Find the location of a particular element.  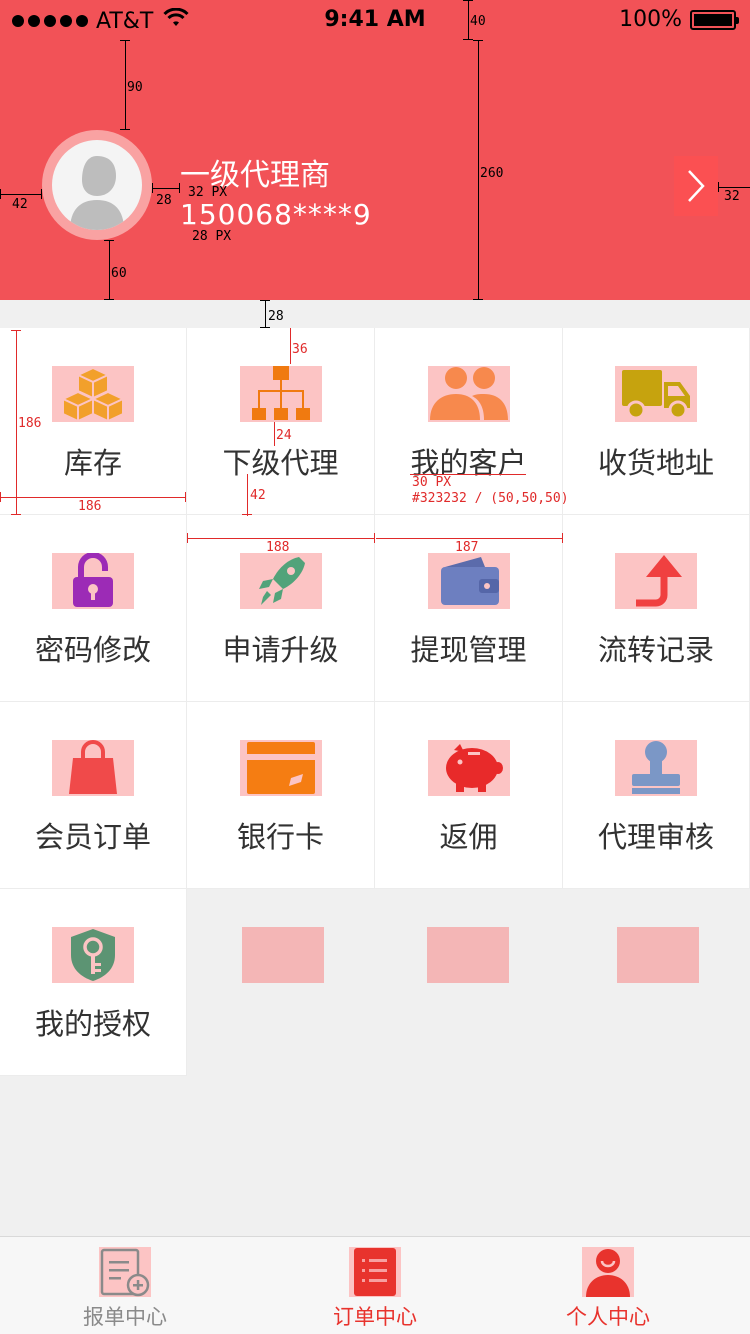

tab-personal-center: 个人中心 is located at coordinates (608, 1285).